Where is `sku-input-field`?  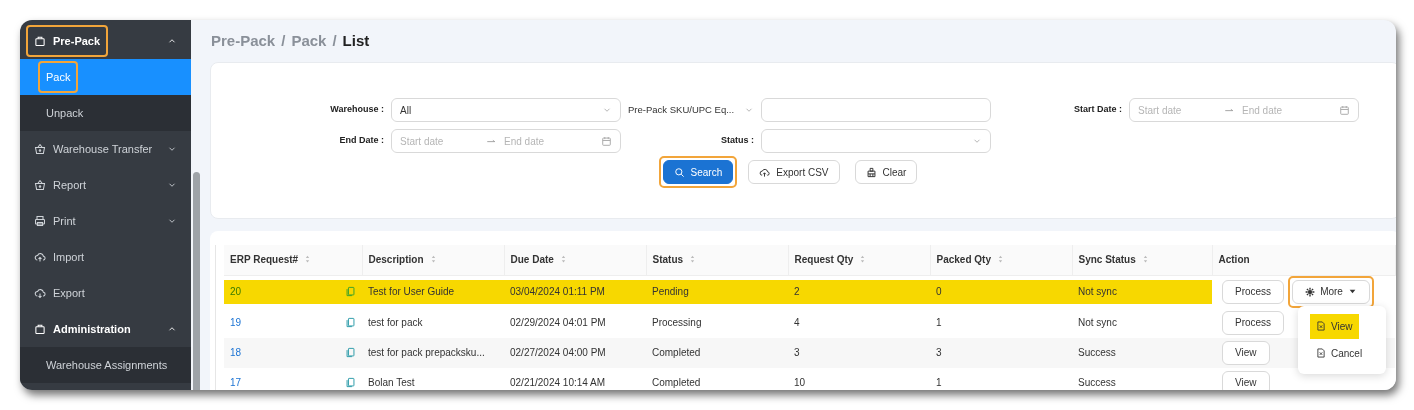 sku-input-field is located at coordinates (876, 110).